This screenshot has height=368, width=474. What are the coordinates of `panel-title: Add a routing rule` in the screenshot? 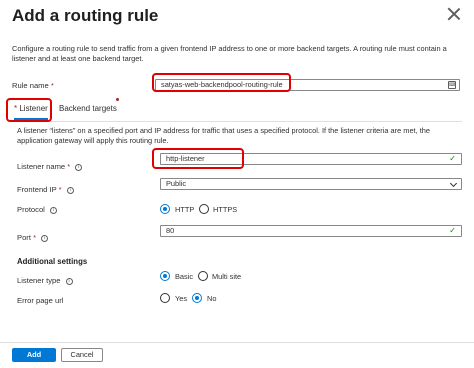 It's located at (85, 15).